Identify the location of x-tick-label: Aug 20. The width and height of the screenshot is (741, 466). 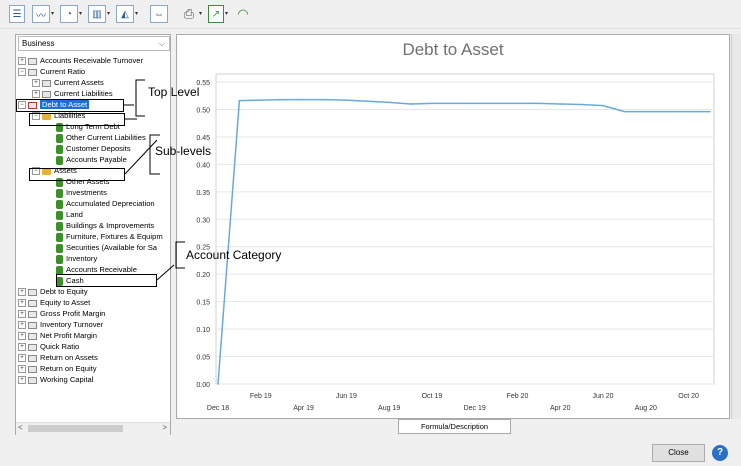
(646, 408).